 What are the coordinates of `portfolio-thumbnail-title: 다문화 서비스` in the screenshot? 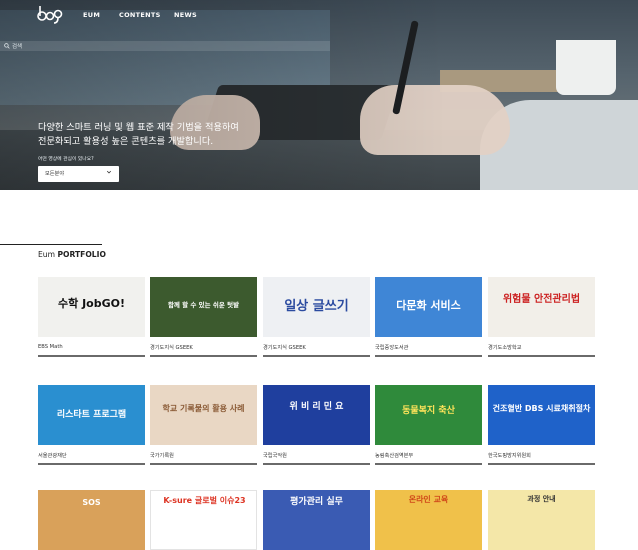 It's located at (428, 305).